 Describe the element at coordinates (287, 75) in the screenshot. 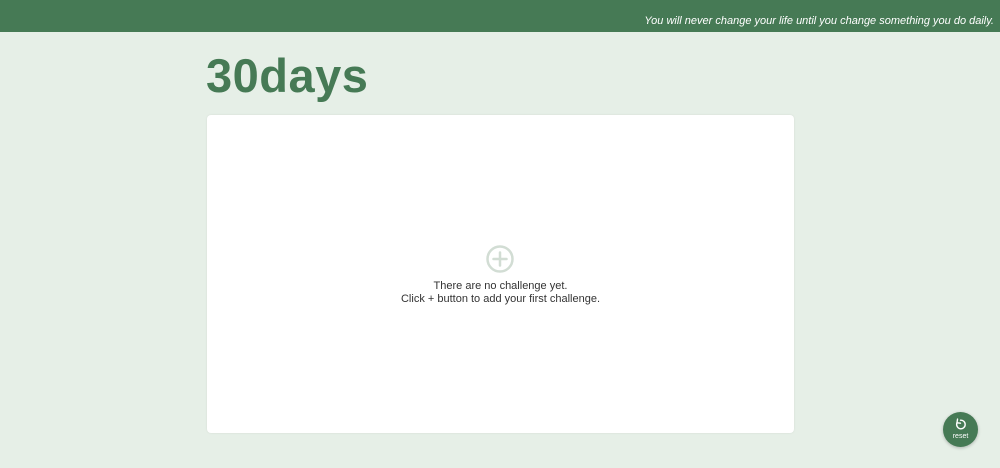

I see `app-logo: 30days` at that location.